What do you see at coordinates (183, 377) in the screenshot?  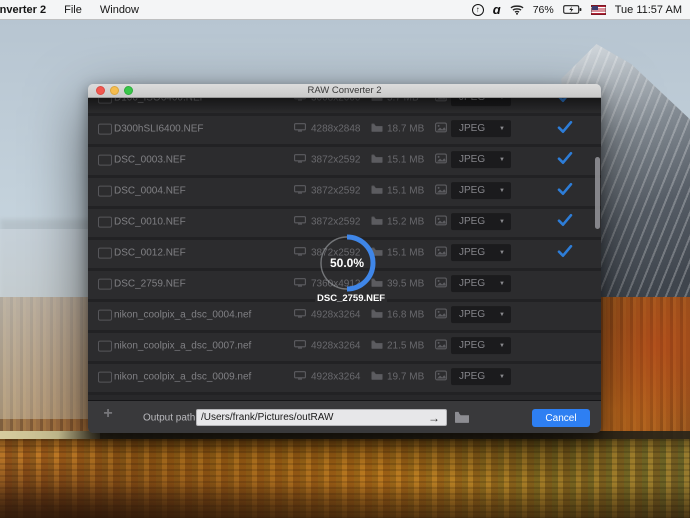 I see `file-name: nikon_coolpix_a_dsc_0009.nef` at bounding box center [183, 377].